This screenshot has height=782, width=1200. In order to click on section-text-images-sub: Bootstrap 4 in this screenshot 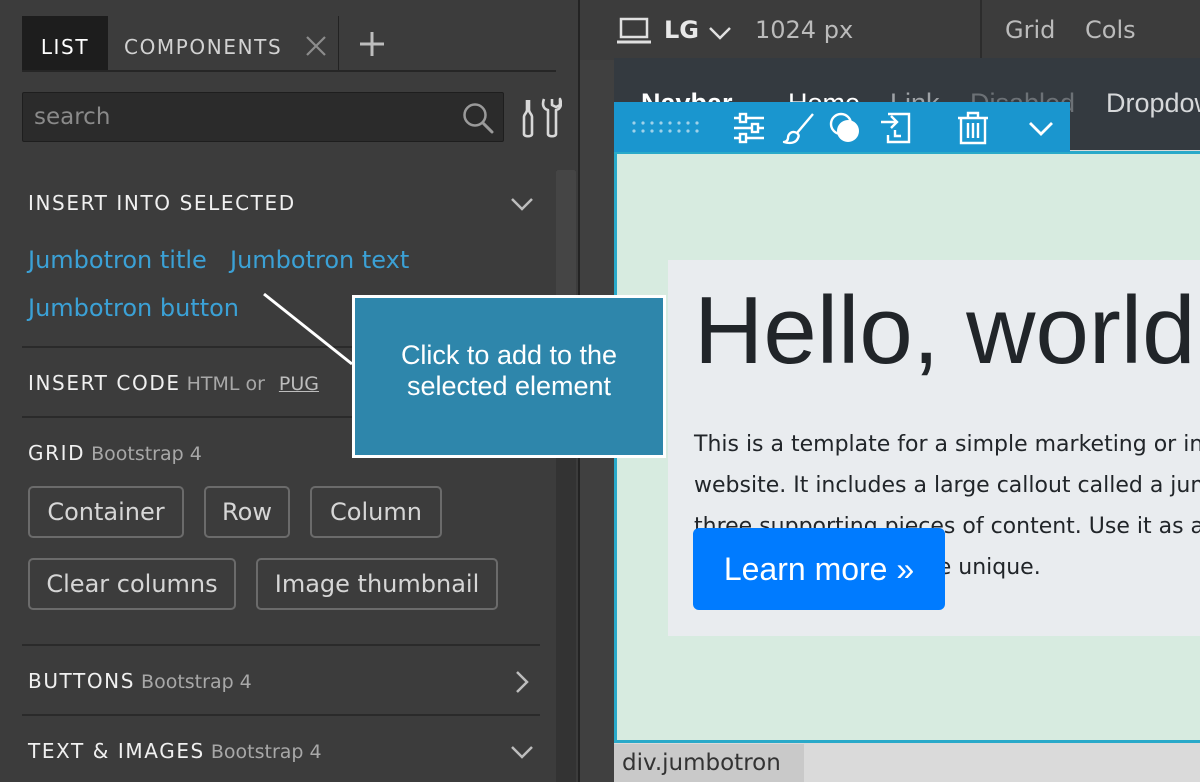, I will do `click(266, 752)`.